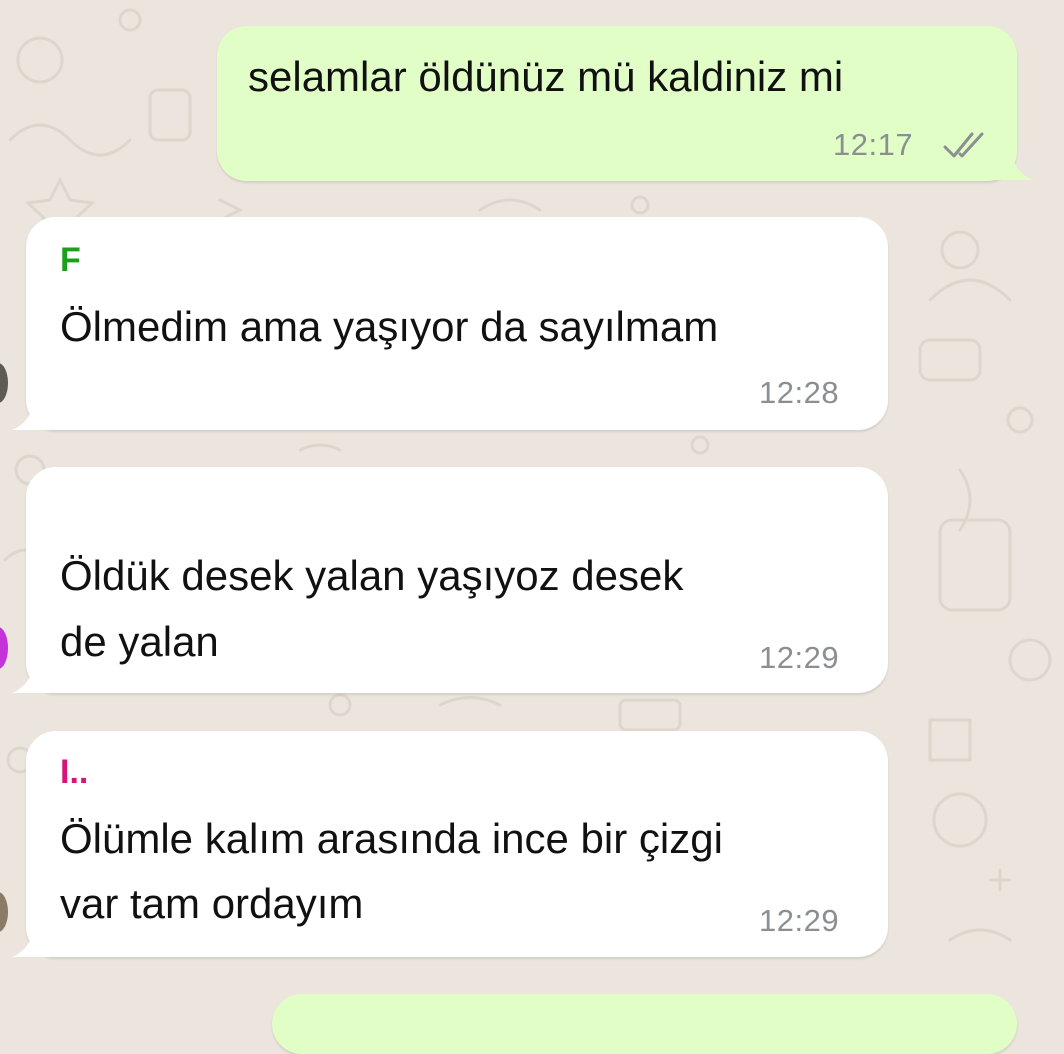  I want to click on message-text: selamlar öldünüz mü kaldiniz mi, so click(546, 76).